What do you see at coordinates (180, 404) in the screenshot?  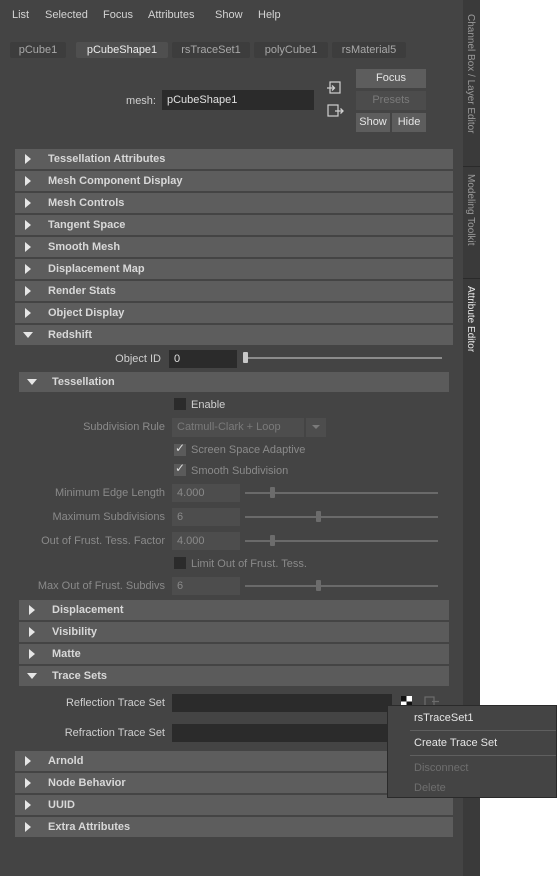 I see `enable-checkbox` at bounding box center [180, 404].